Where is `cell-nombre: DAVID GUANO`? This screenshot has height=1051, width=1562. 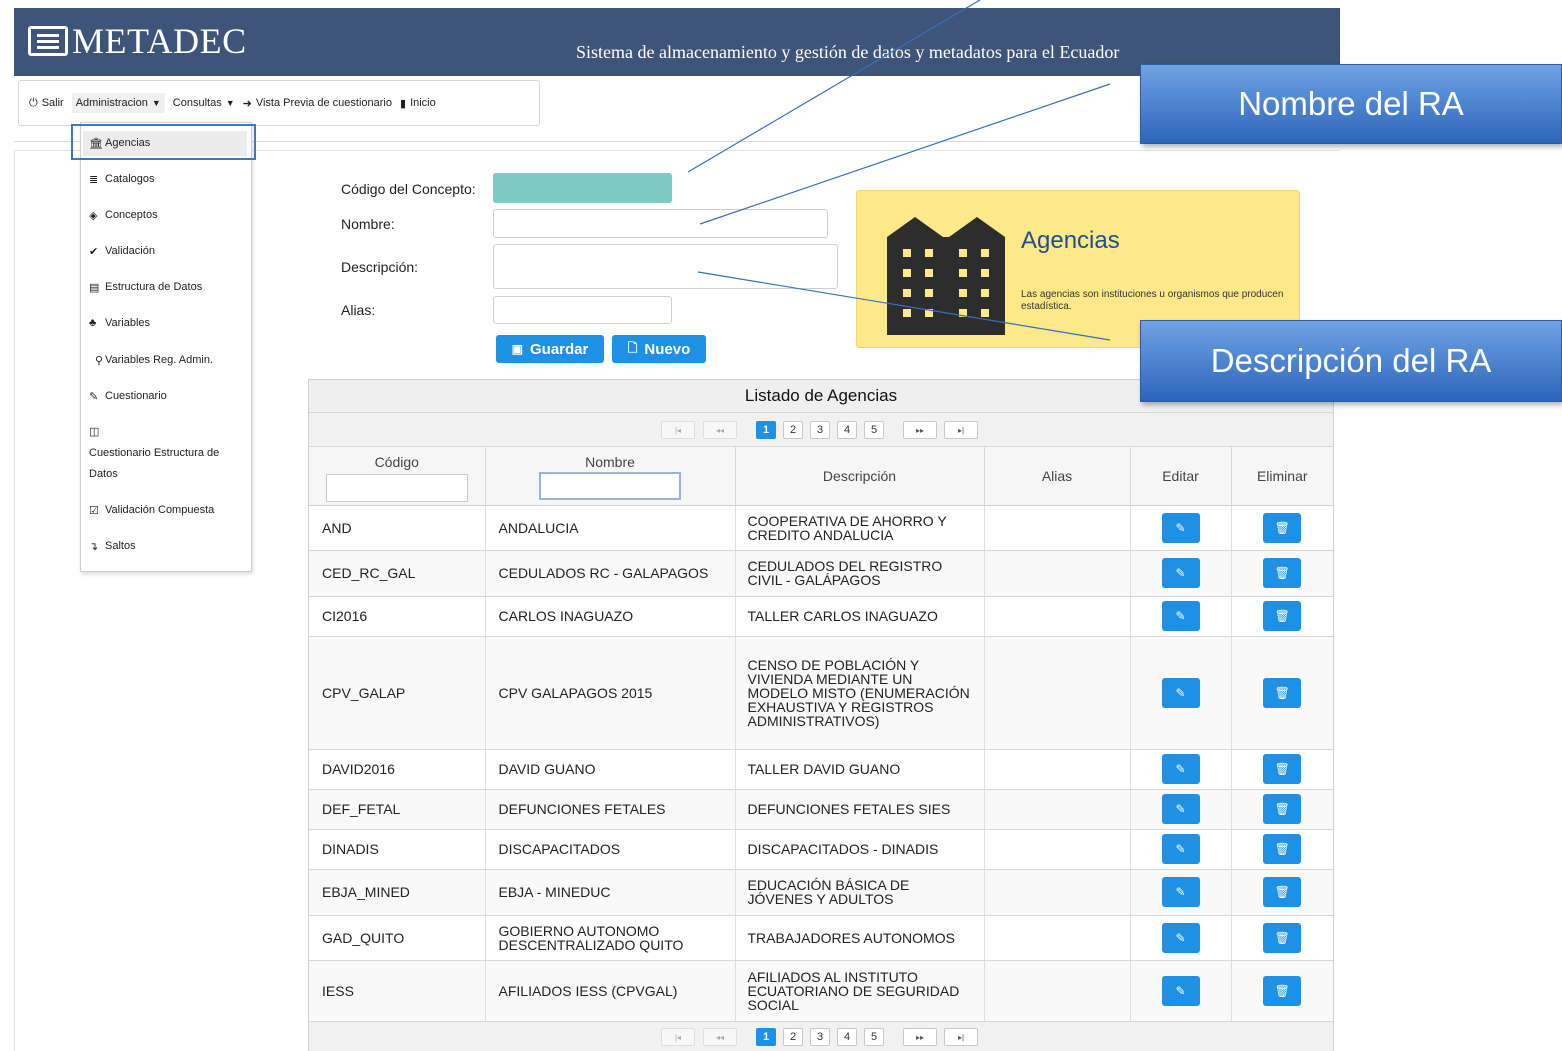 cell-nombre: DAVID GUANO is located at coordinates (610, 769).